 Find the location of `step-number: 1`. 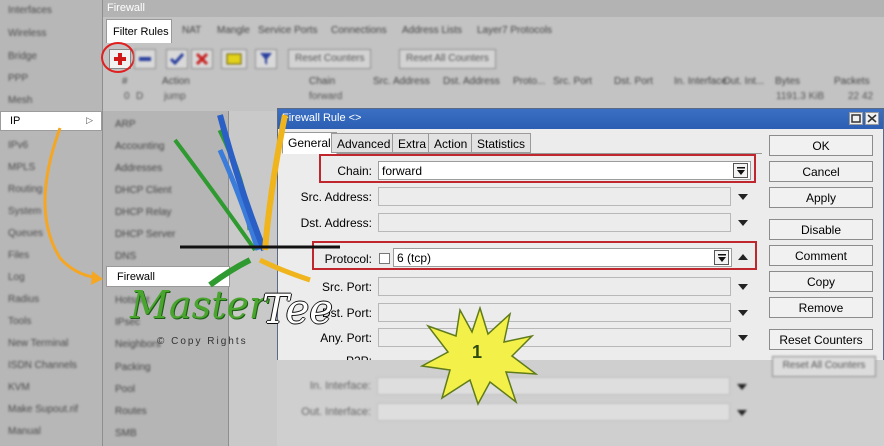

step-number: 1 is located at coordinates (477, 352).